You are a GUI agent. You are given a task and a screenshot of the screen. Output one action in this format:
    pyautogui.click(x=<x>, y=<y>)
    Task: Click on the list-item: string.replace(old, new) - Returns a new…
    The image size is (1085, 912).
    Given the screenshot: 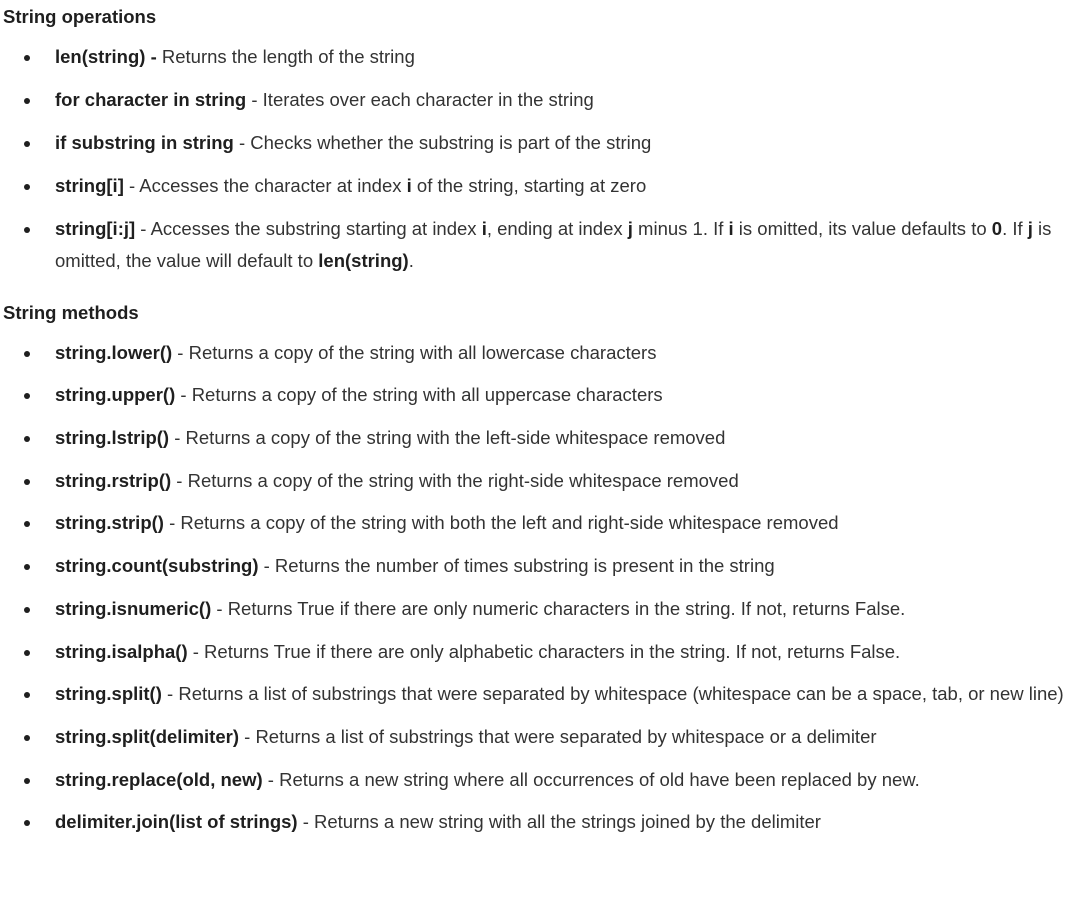 What is the action you would take?
    pyautogui.click(x=544, y=780)
    